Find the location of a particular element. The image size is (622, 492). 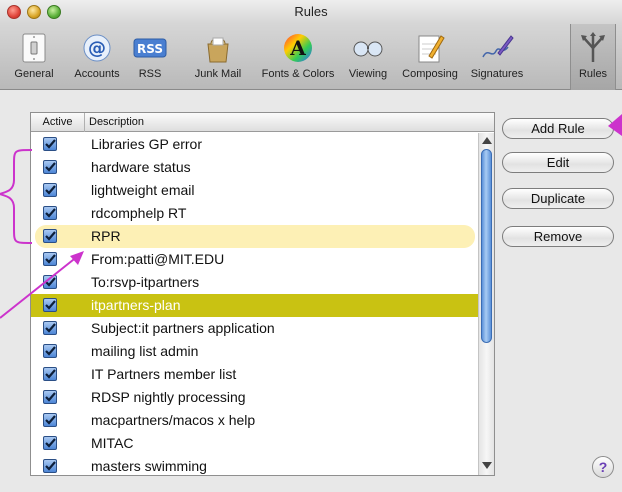

toolbar-item-fonts-colors: A Fonts & Colors is located at coordinates (298, 57).